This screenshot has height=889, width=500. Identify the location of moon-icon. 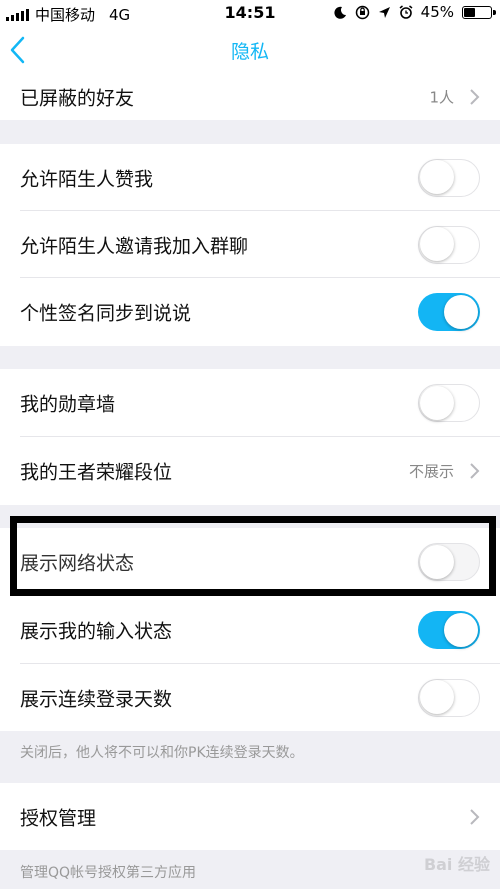
(340, 12).